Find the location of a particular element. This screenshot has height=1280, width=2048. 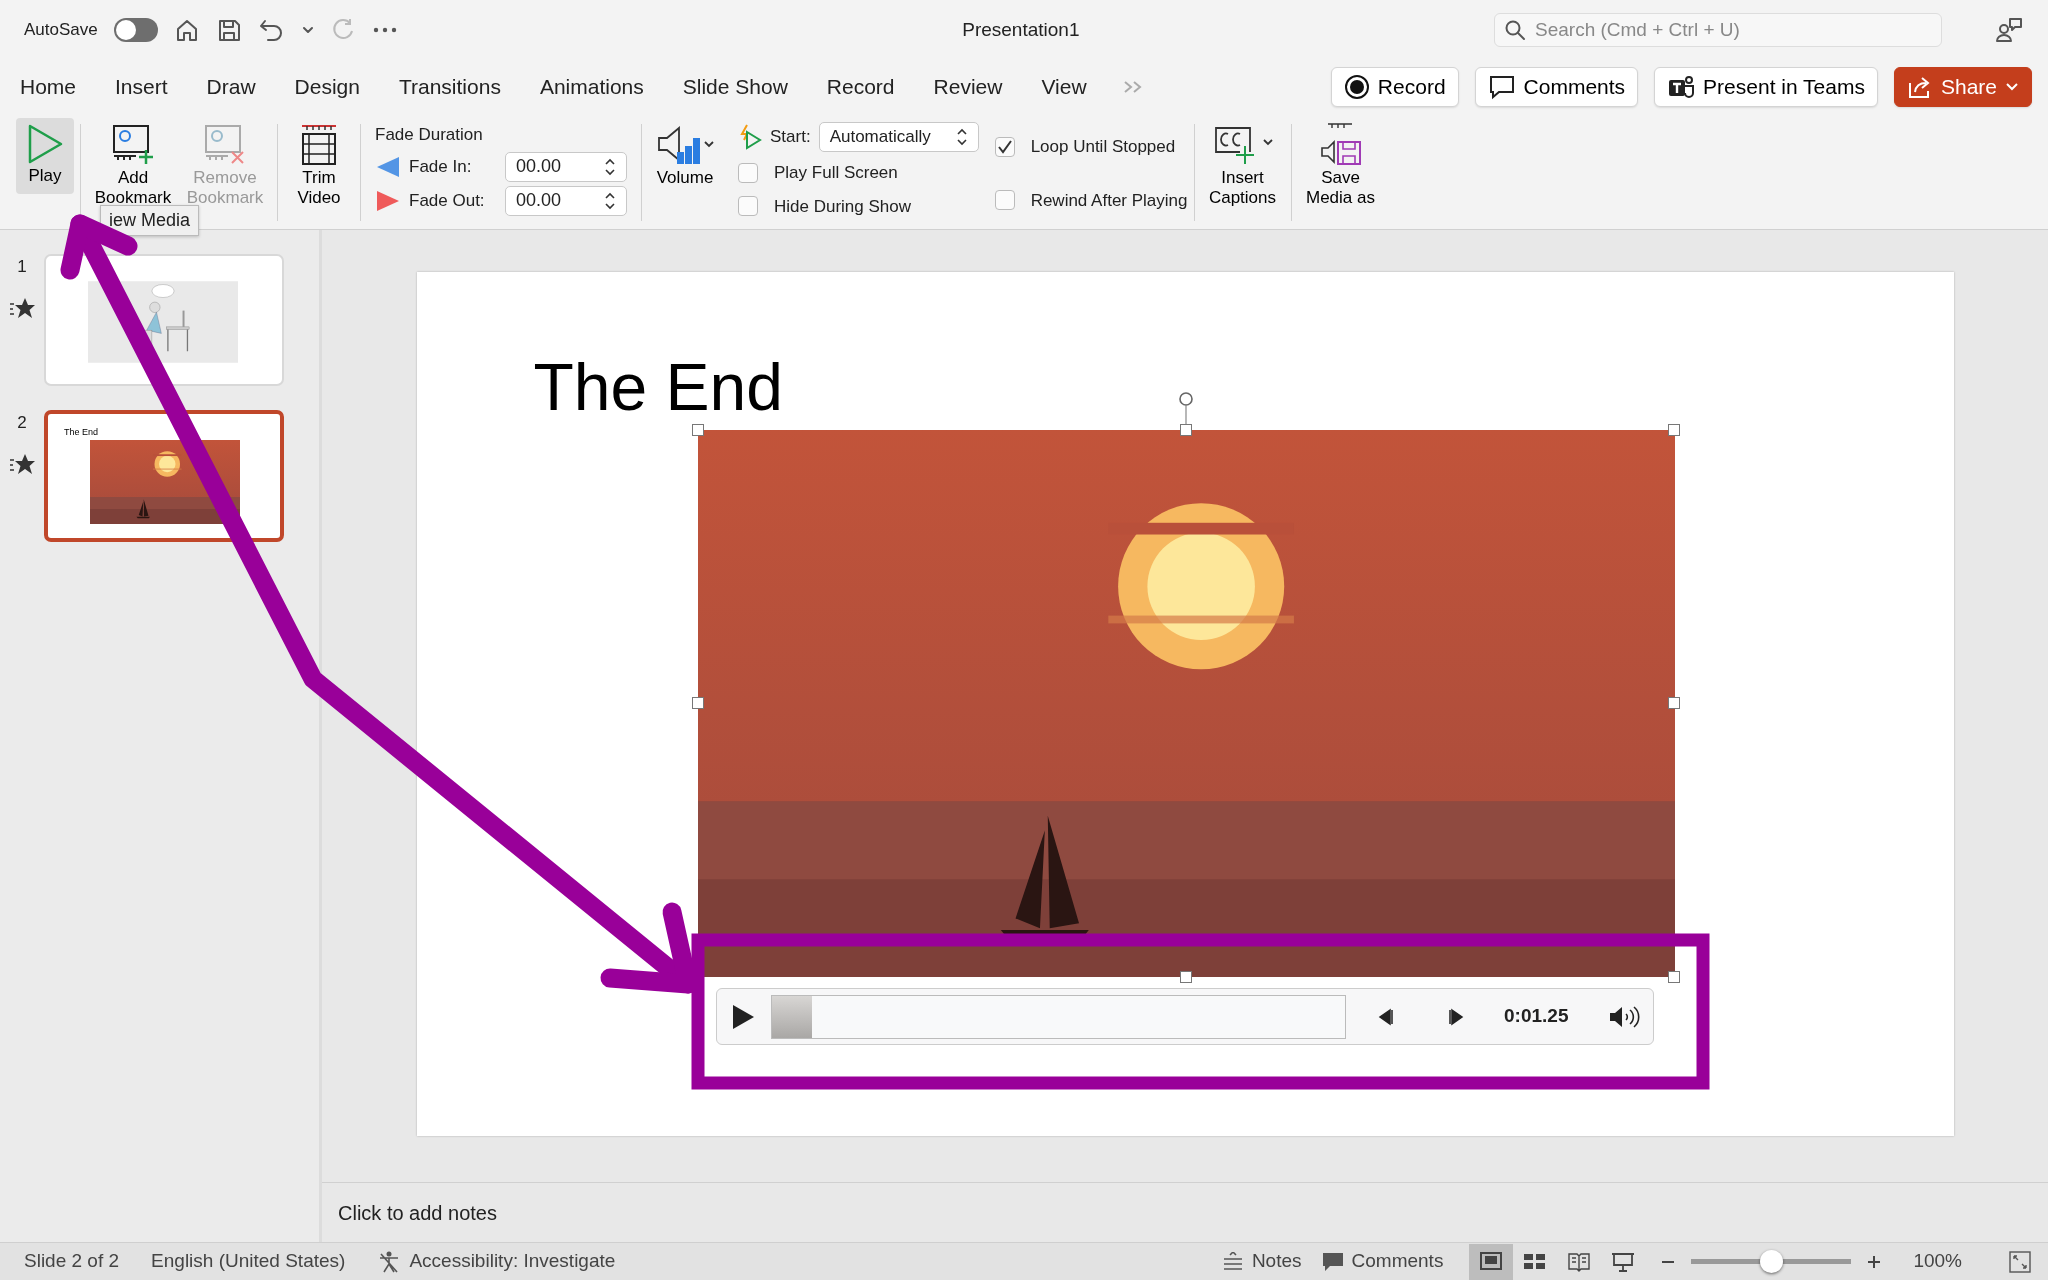

teams-icon is located at coordinates (1681, 87).